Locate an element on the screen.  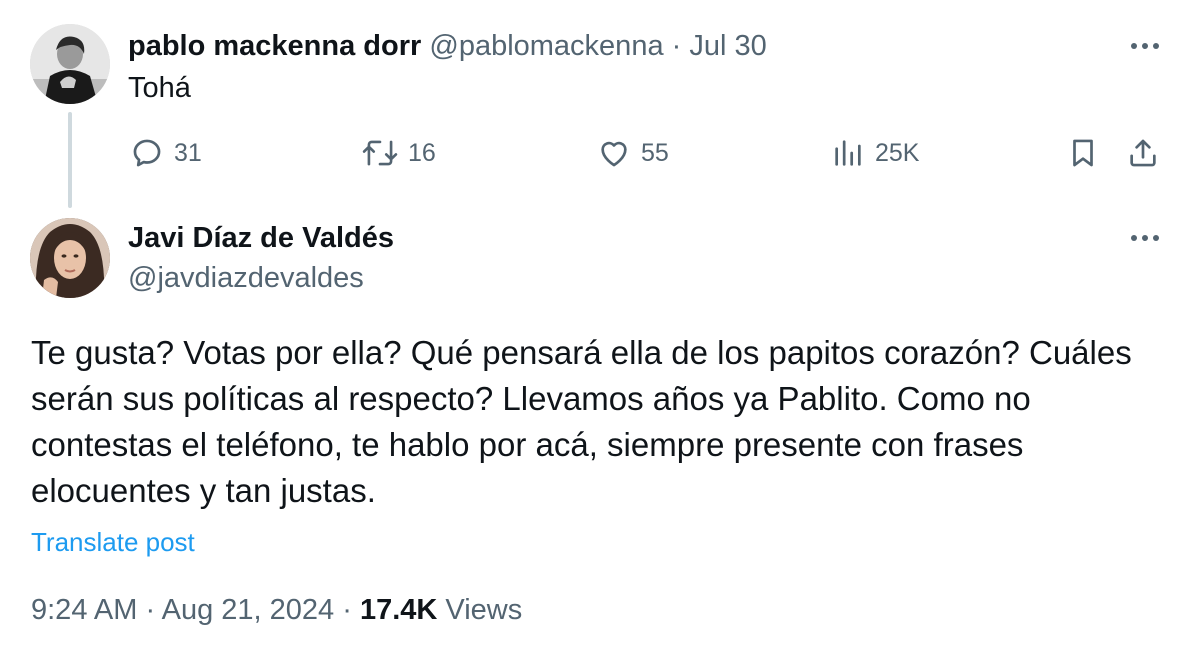
bookmark-button is located at coordinates (1083, 153).